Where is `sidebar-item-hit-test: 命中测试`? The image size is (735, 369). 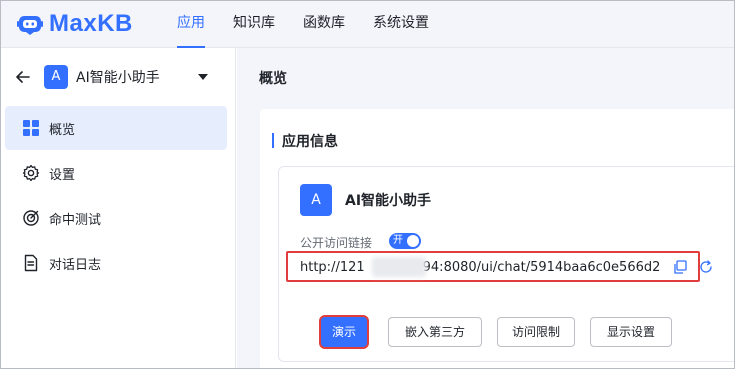 sidebar-item-hit-test: 命中测试 is located at coordinates (116, 218).